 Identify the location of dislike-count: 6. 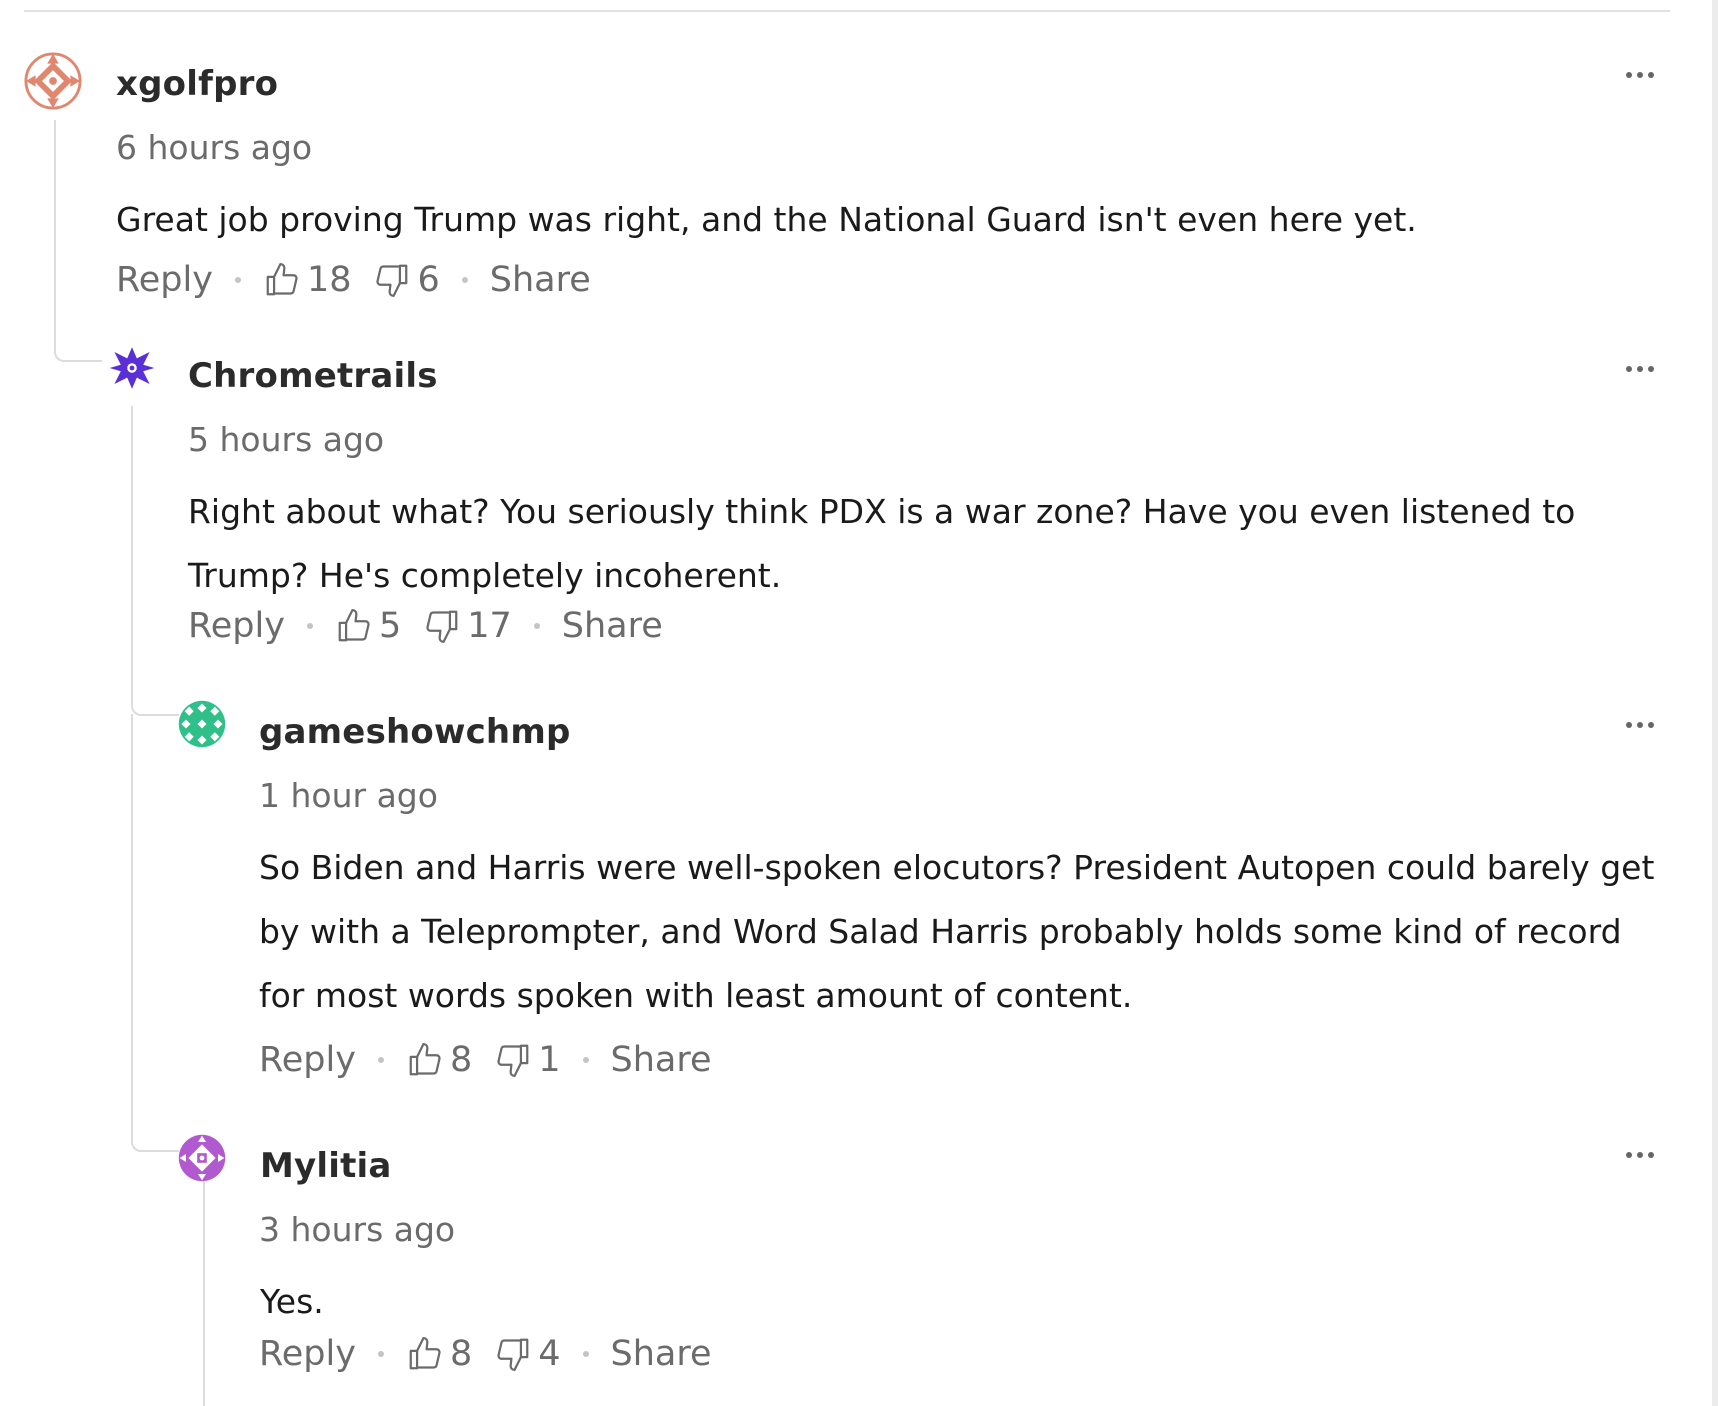
(428, 280).